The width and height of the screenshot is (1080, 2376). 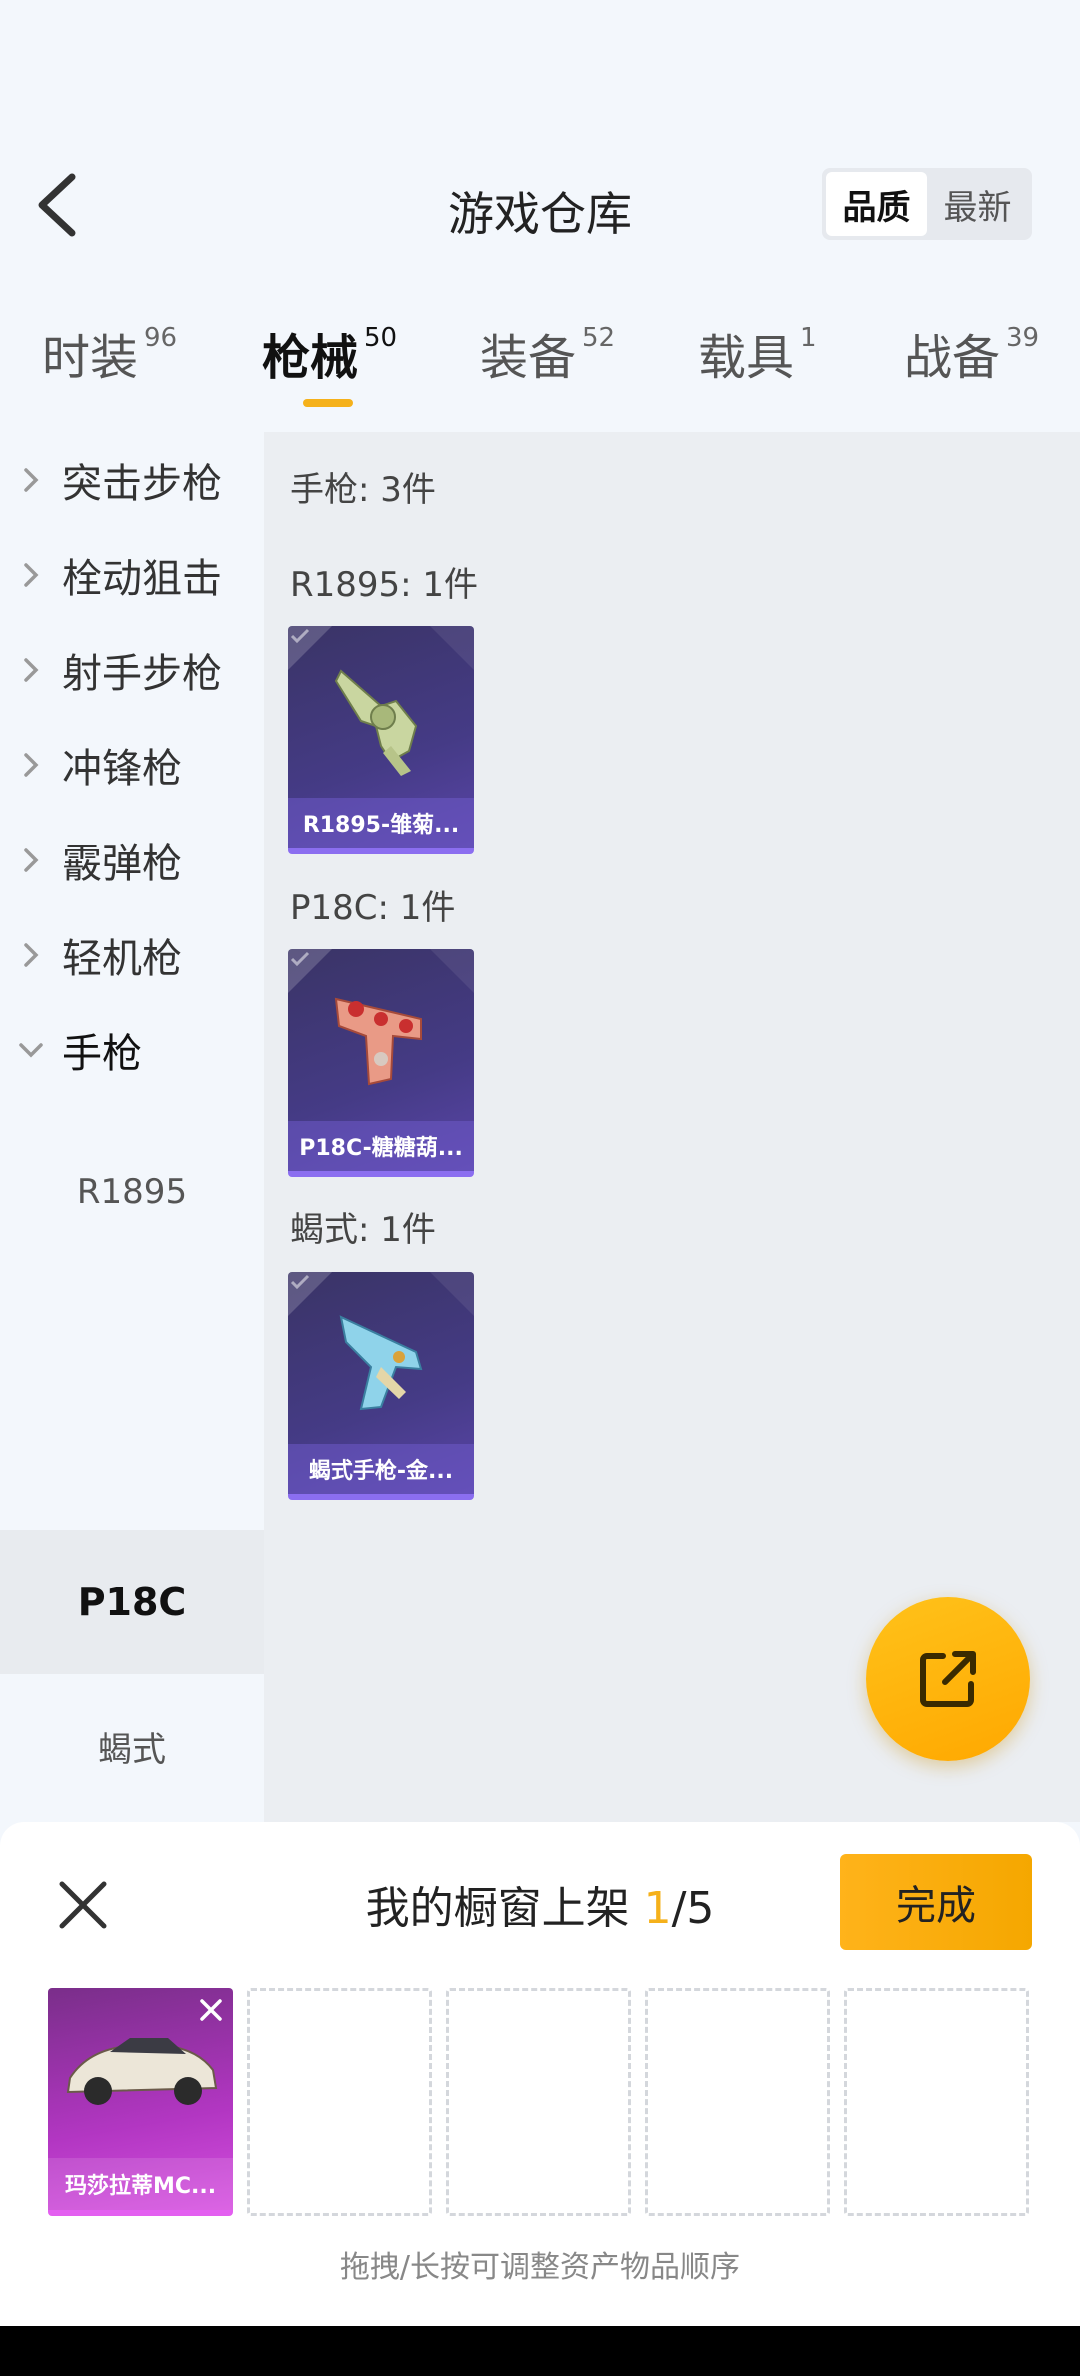 I want to click on sidebar-item-lmg: 轻机枪, so click(x=132, y=955).